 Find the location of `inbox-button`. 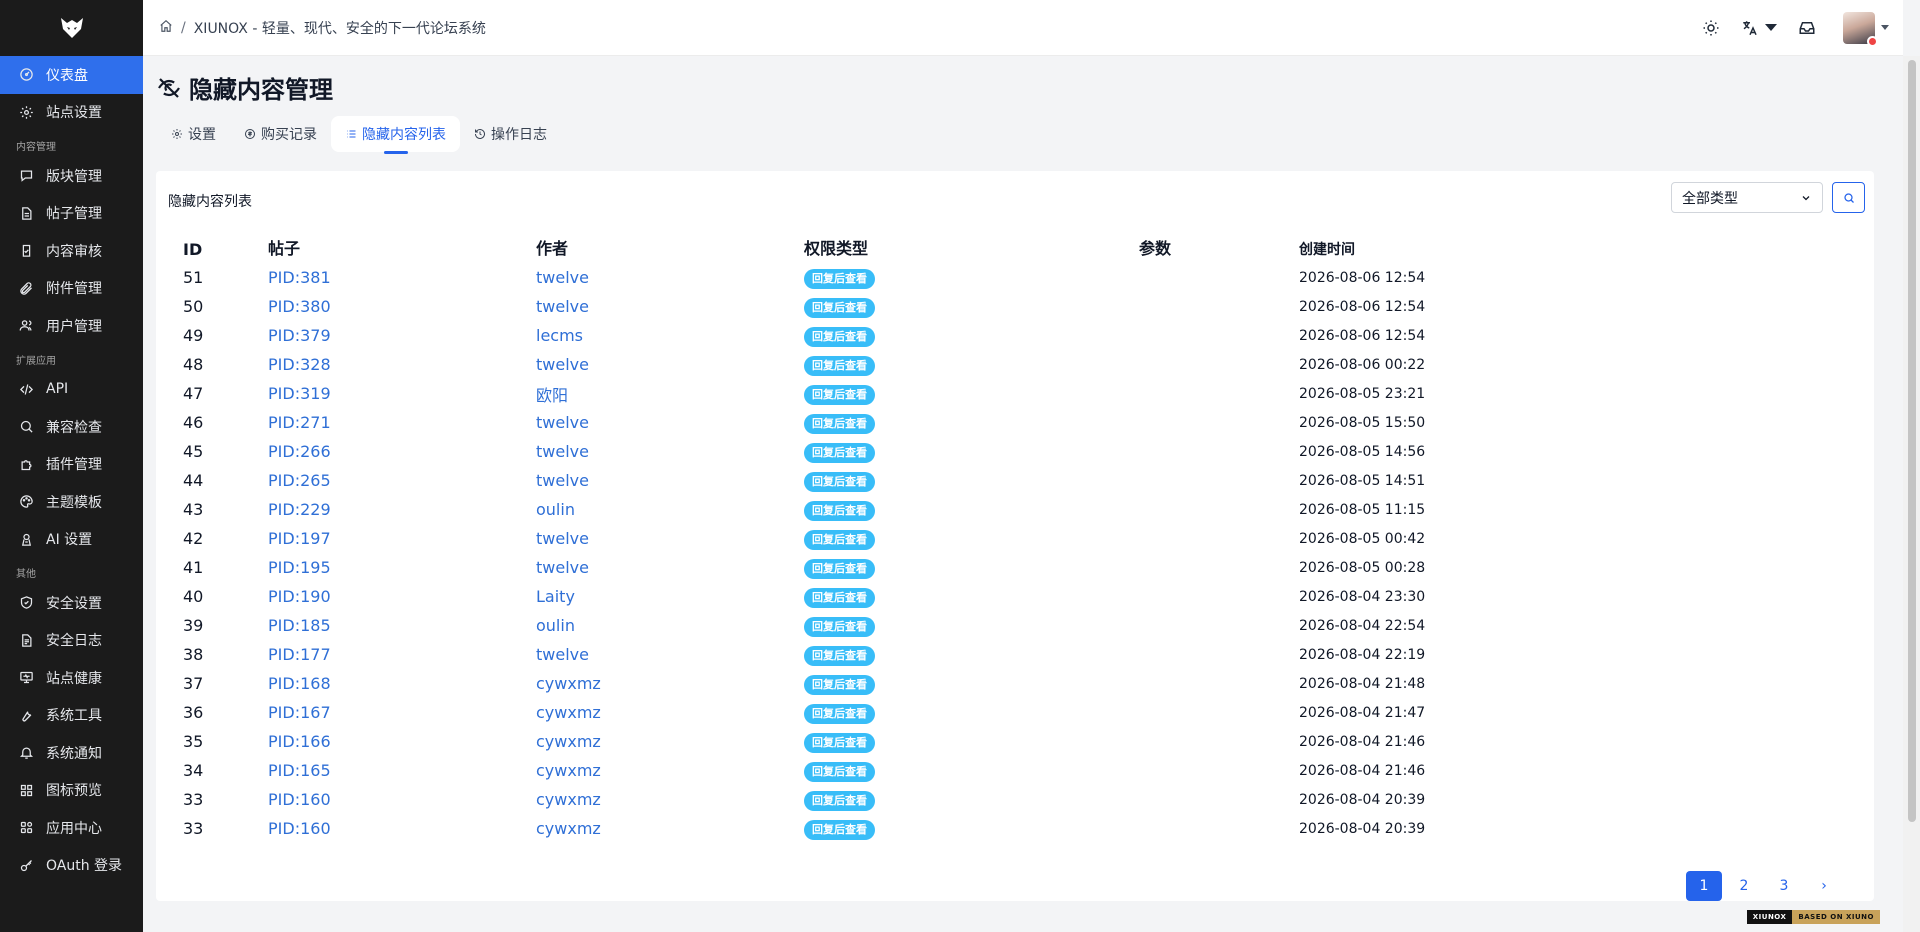

inbox-button is located at coordinates (1807, 28).